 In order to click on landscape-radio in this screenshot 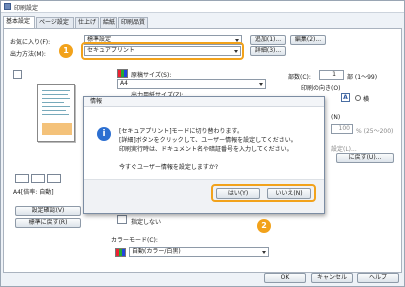, I will do `click(358, 98)`.